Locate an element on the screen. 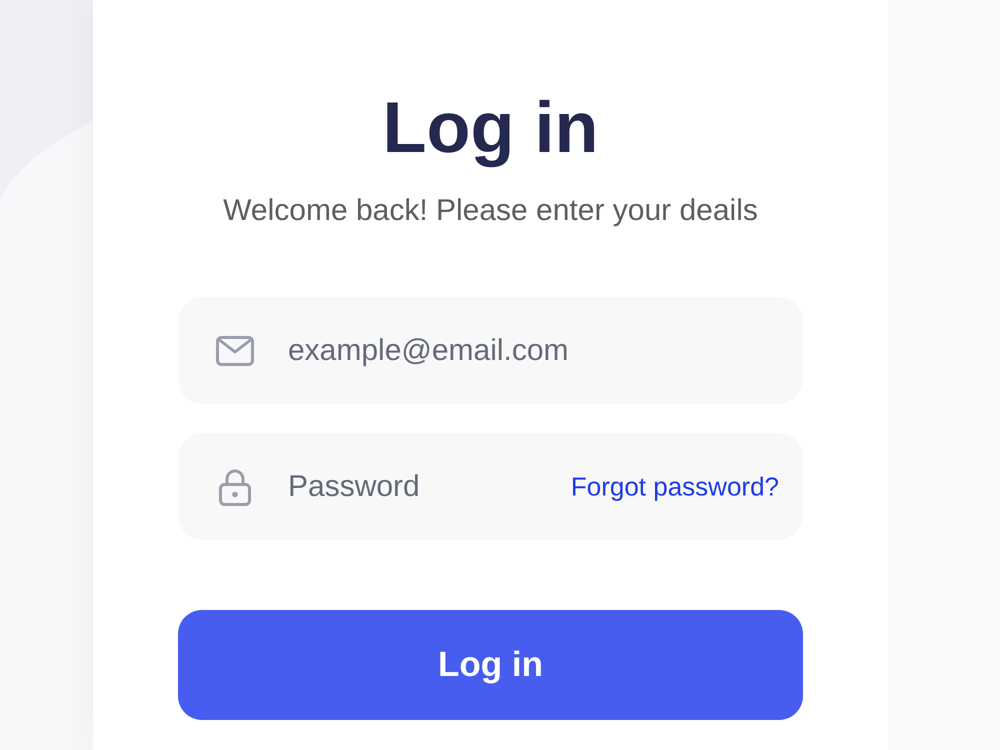  forgot-password-link: Forgot password? is located at coordinates (674, 486).